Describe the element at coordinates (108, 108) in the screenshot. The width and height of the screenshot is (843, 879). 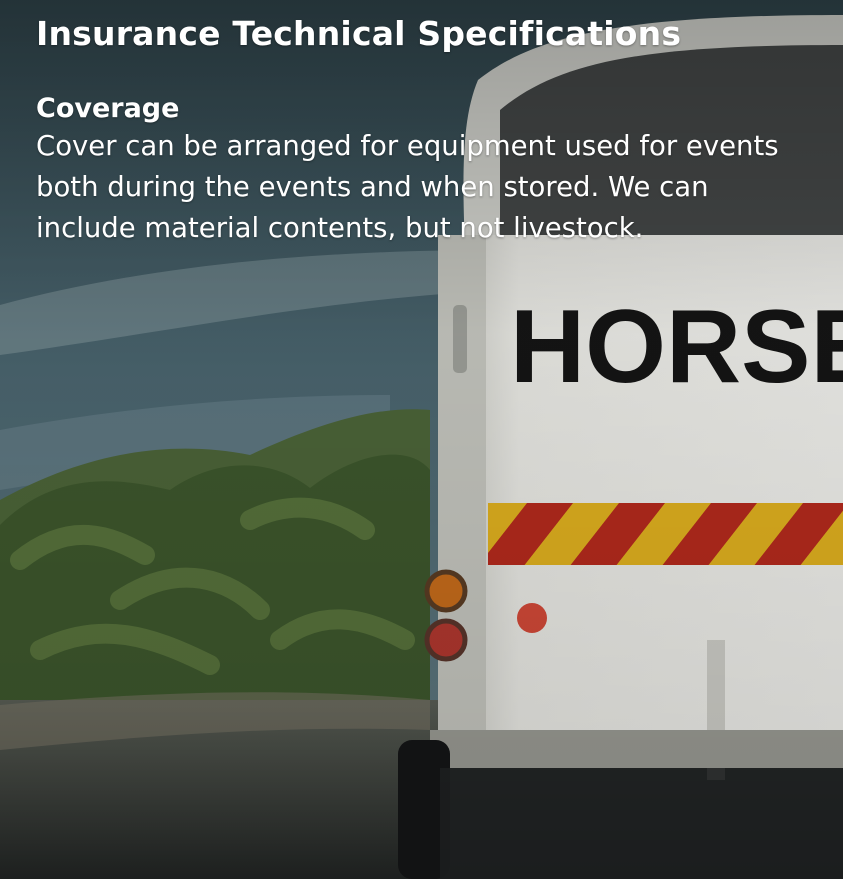
I see `coverage-heading: Coverage` at that location.